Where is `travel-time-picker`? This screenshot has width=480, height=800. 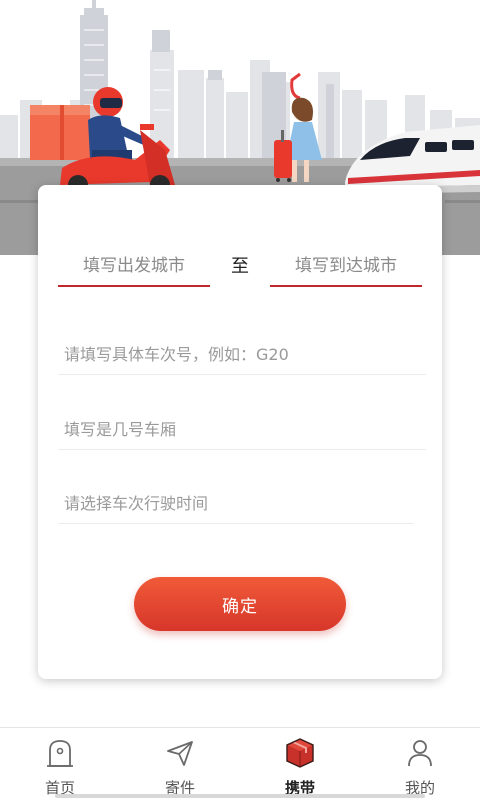
travel-time-picker is located at coordinates (236, 504).